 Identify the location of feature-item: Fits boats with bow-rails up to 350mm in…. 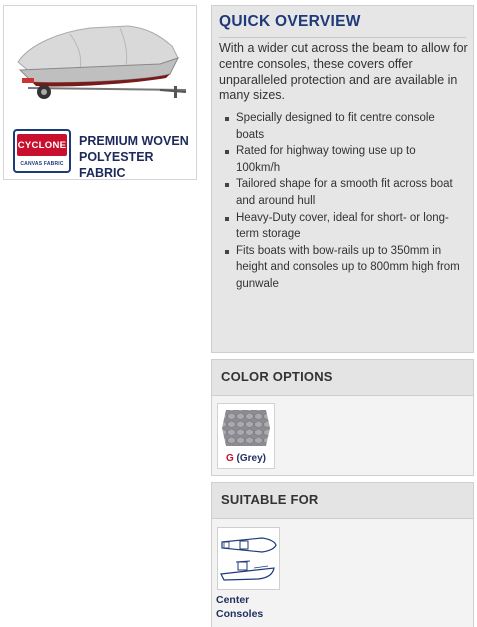
(342, 268).